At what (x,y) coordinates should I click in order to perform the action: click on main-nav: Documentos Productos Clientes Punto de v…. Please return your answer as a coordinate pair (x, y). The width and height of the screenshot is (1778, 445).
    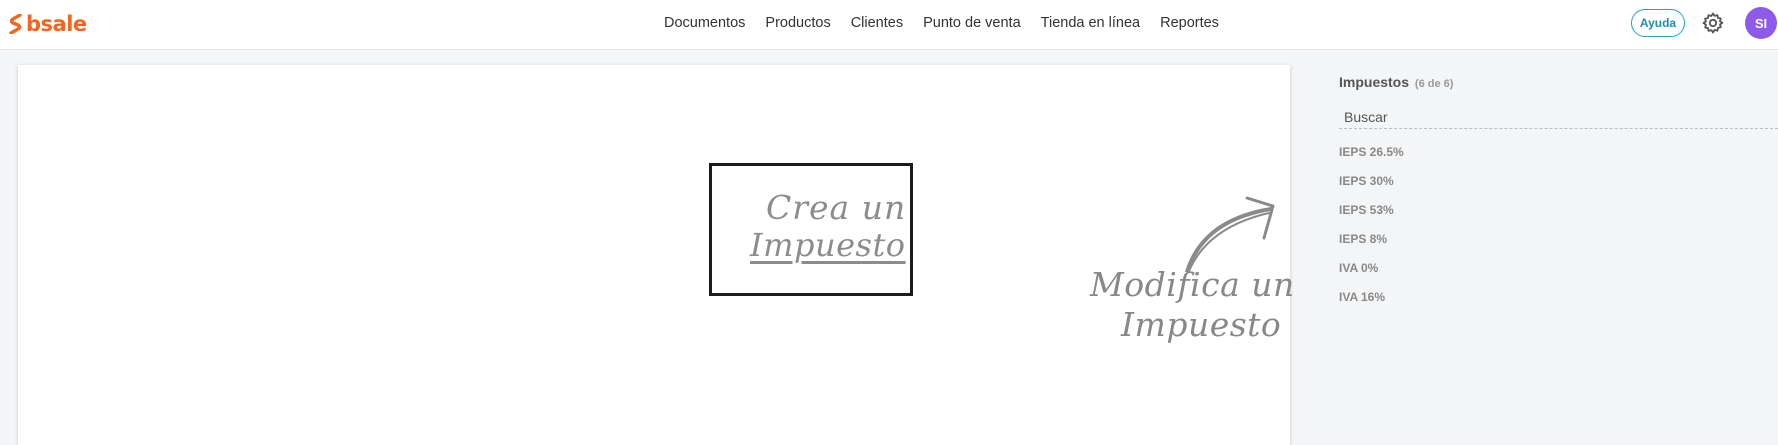
    Looking at the image, I should click on (951, 23).